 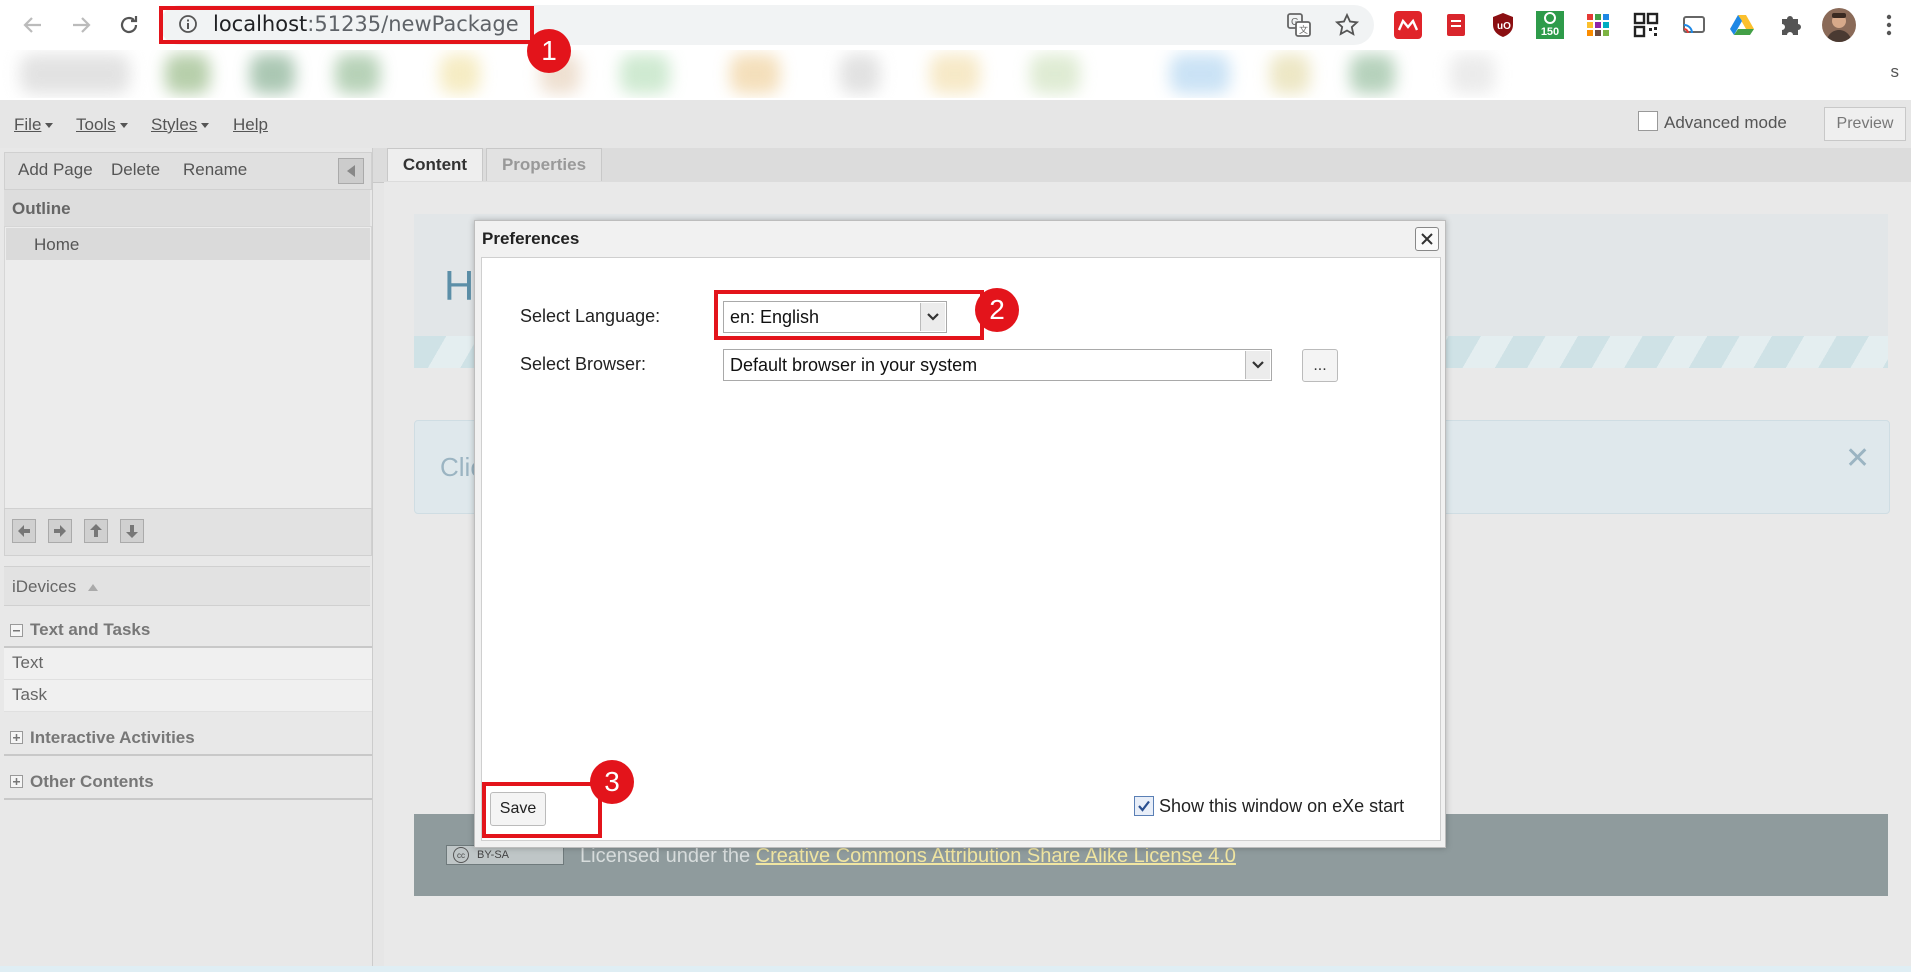 I want to click on browser-label: Select Browser:, so click(x=583, y=364).